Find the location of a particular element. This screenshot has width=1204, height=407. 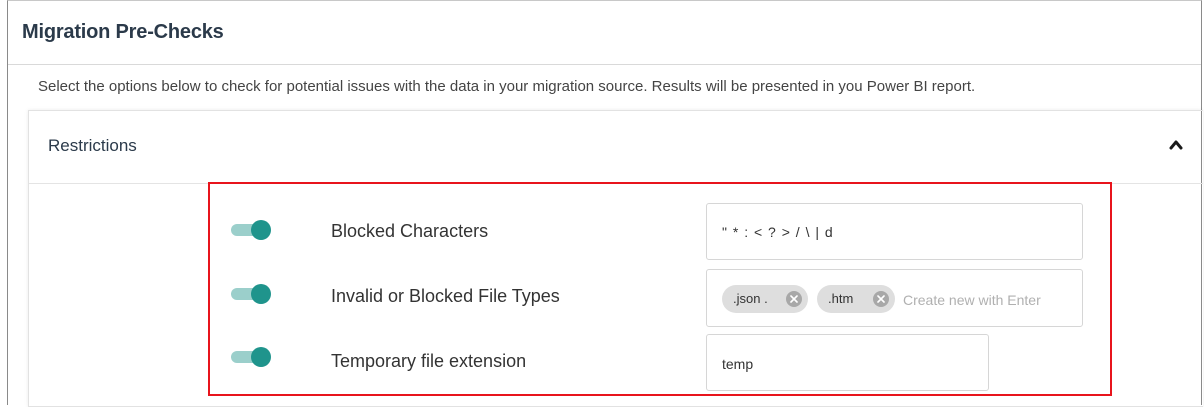

temp-extension-value: temp is located at coordinates (738, 364).